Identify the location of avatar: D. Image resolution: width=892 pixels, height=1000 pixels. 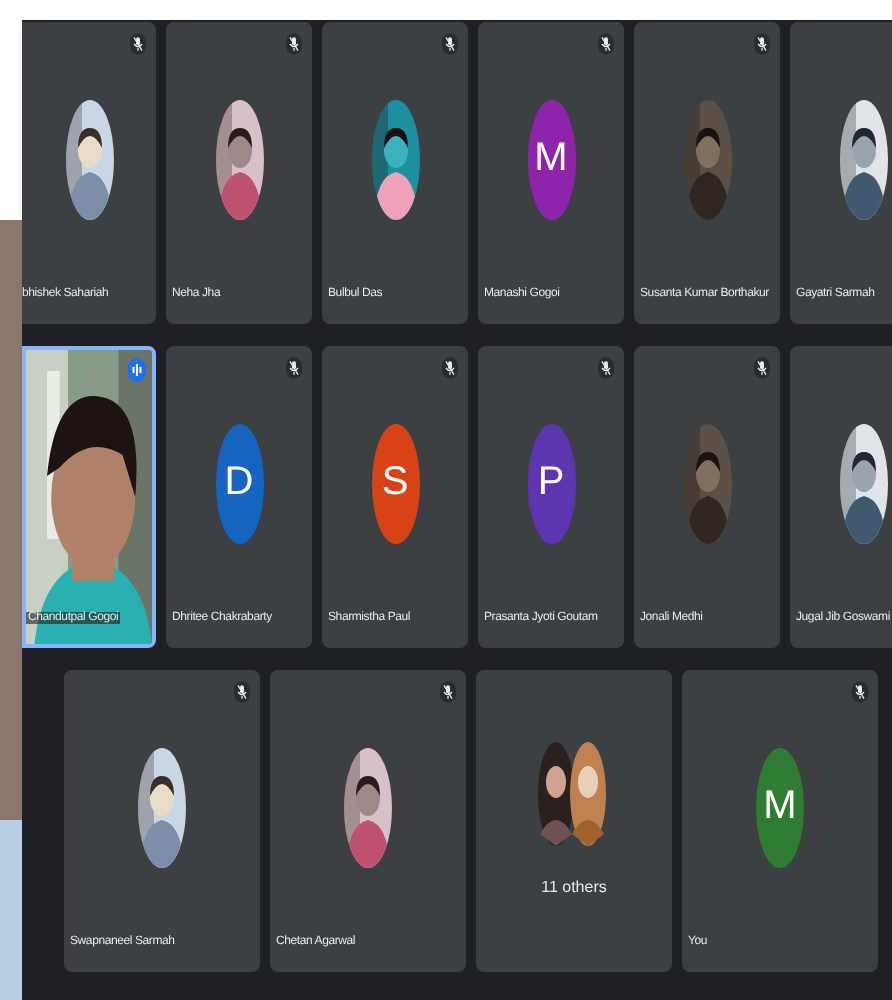
(239, 483).